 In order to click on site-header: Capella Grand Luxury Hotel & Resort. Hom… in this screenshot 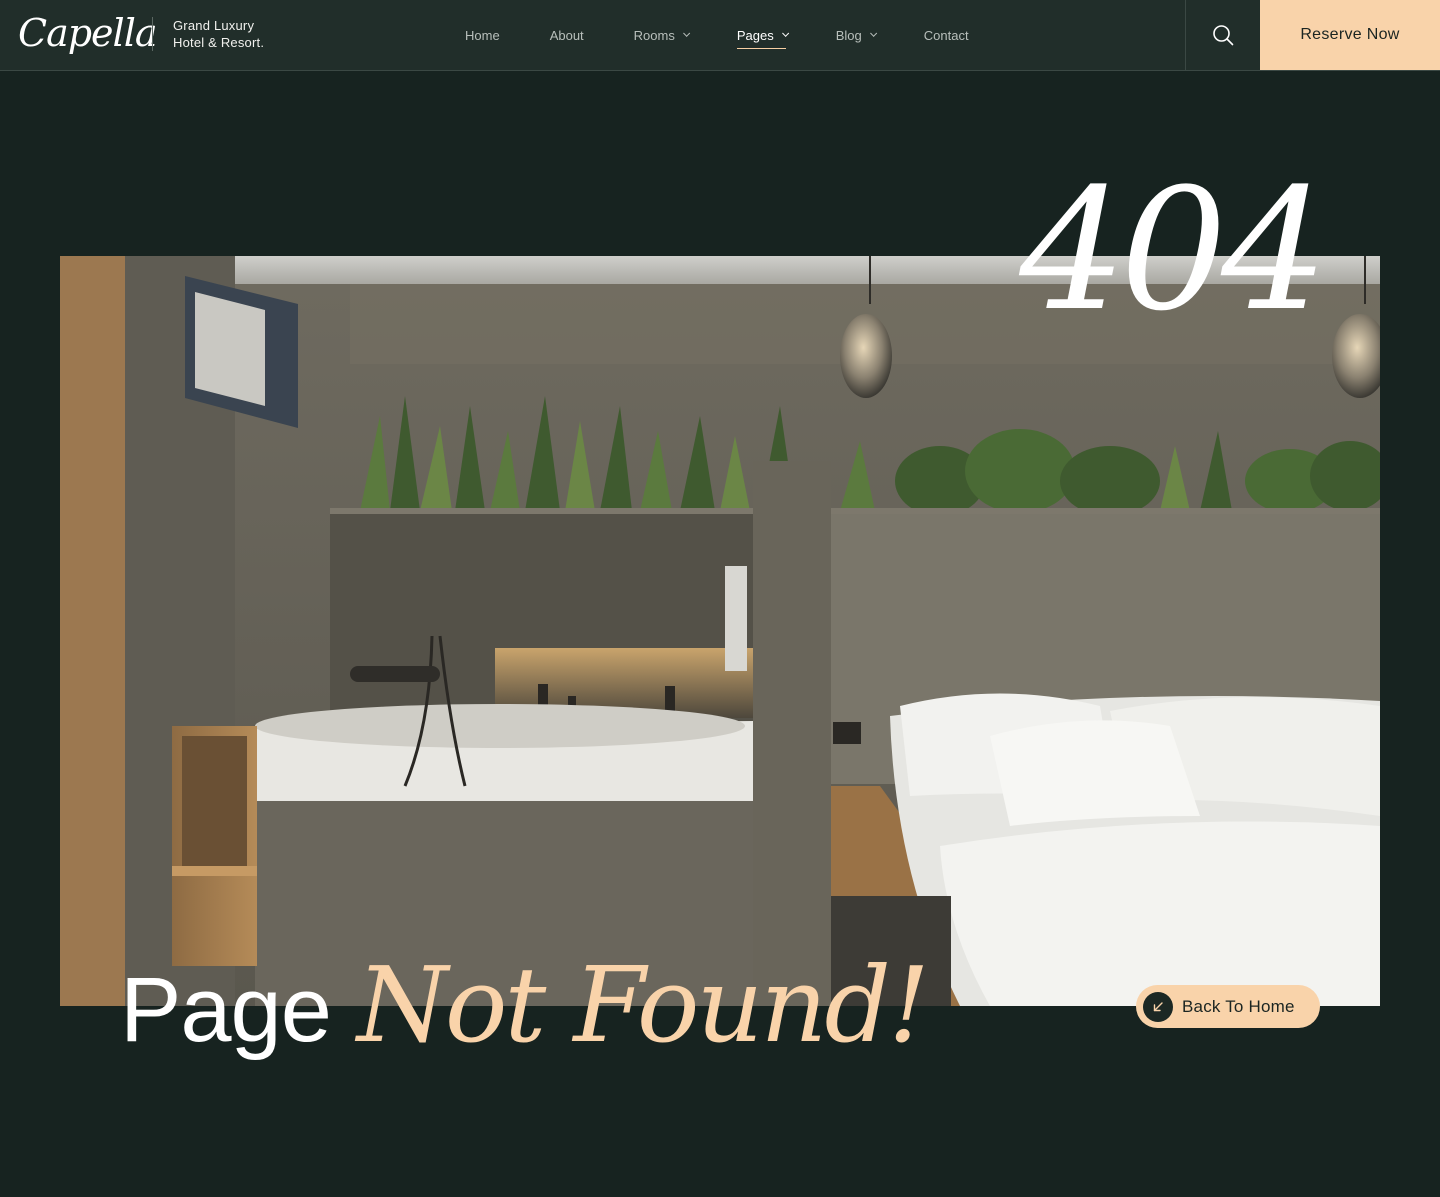, I will do `click(720, 35)`.